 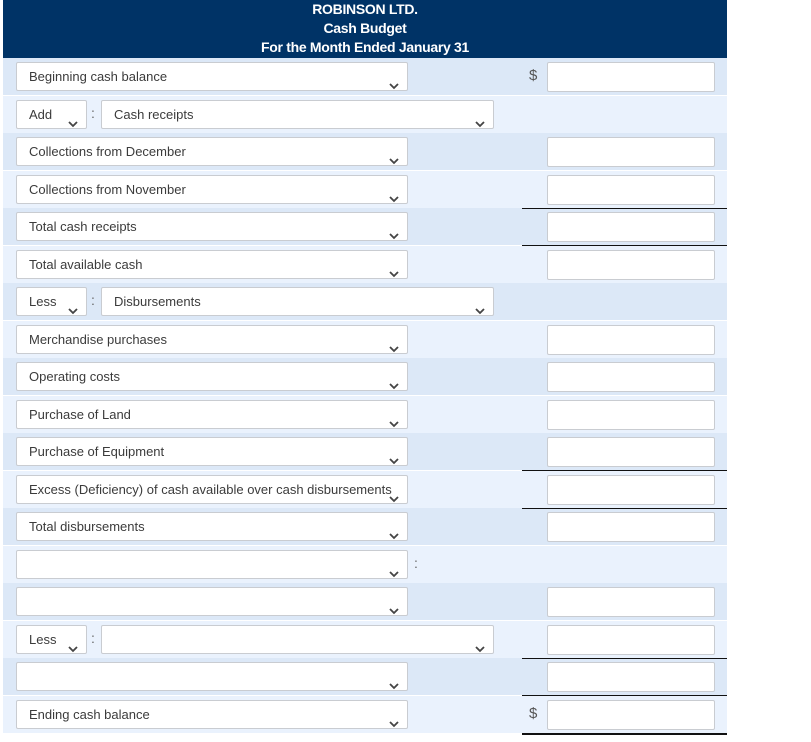 What do you see at coordinates (89, 714) in the screenshot?
I see `select-value: Ending cash balance` at bounding box center [89, 714].